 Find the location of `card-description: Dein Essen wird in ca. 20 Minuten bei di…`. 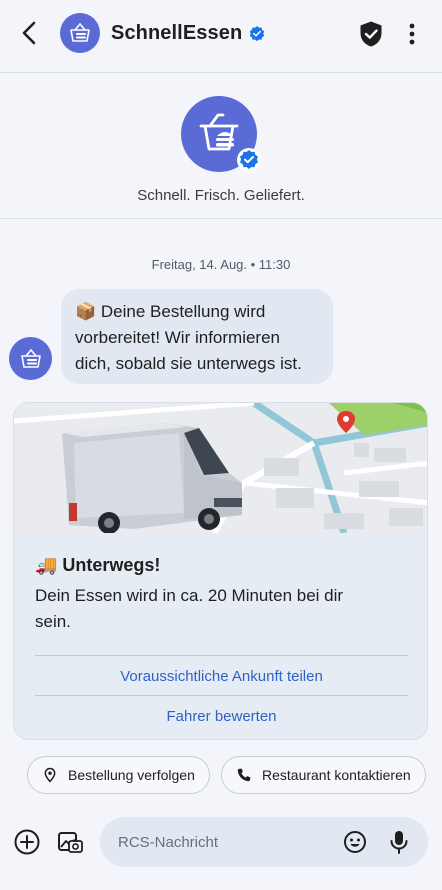

card-description: Dein Essen wird in ca. 20 Minuten bei di… is located at coordinates (189, 608).